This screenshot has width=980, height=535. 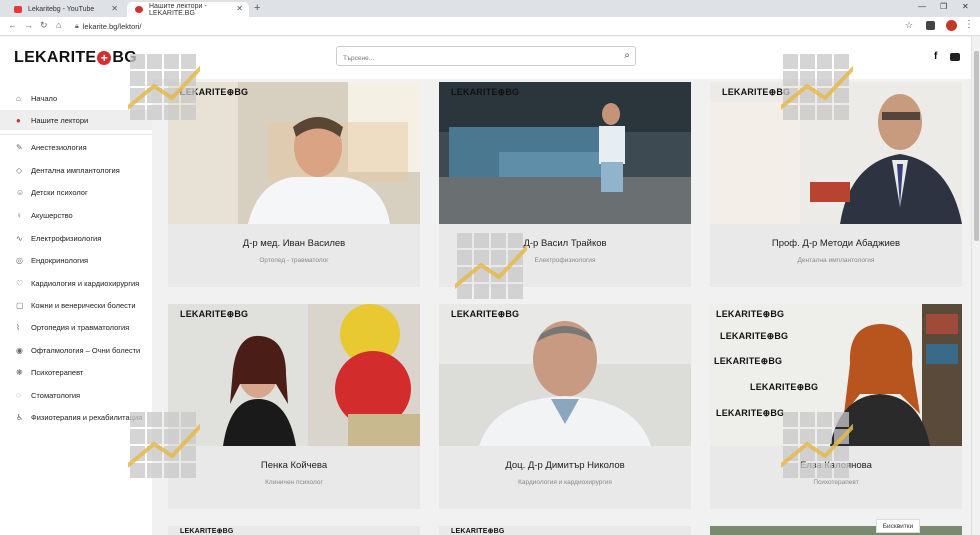 I want to click on users-icon: ●, so click(x=18, y=120).